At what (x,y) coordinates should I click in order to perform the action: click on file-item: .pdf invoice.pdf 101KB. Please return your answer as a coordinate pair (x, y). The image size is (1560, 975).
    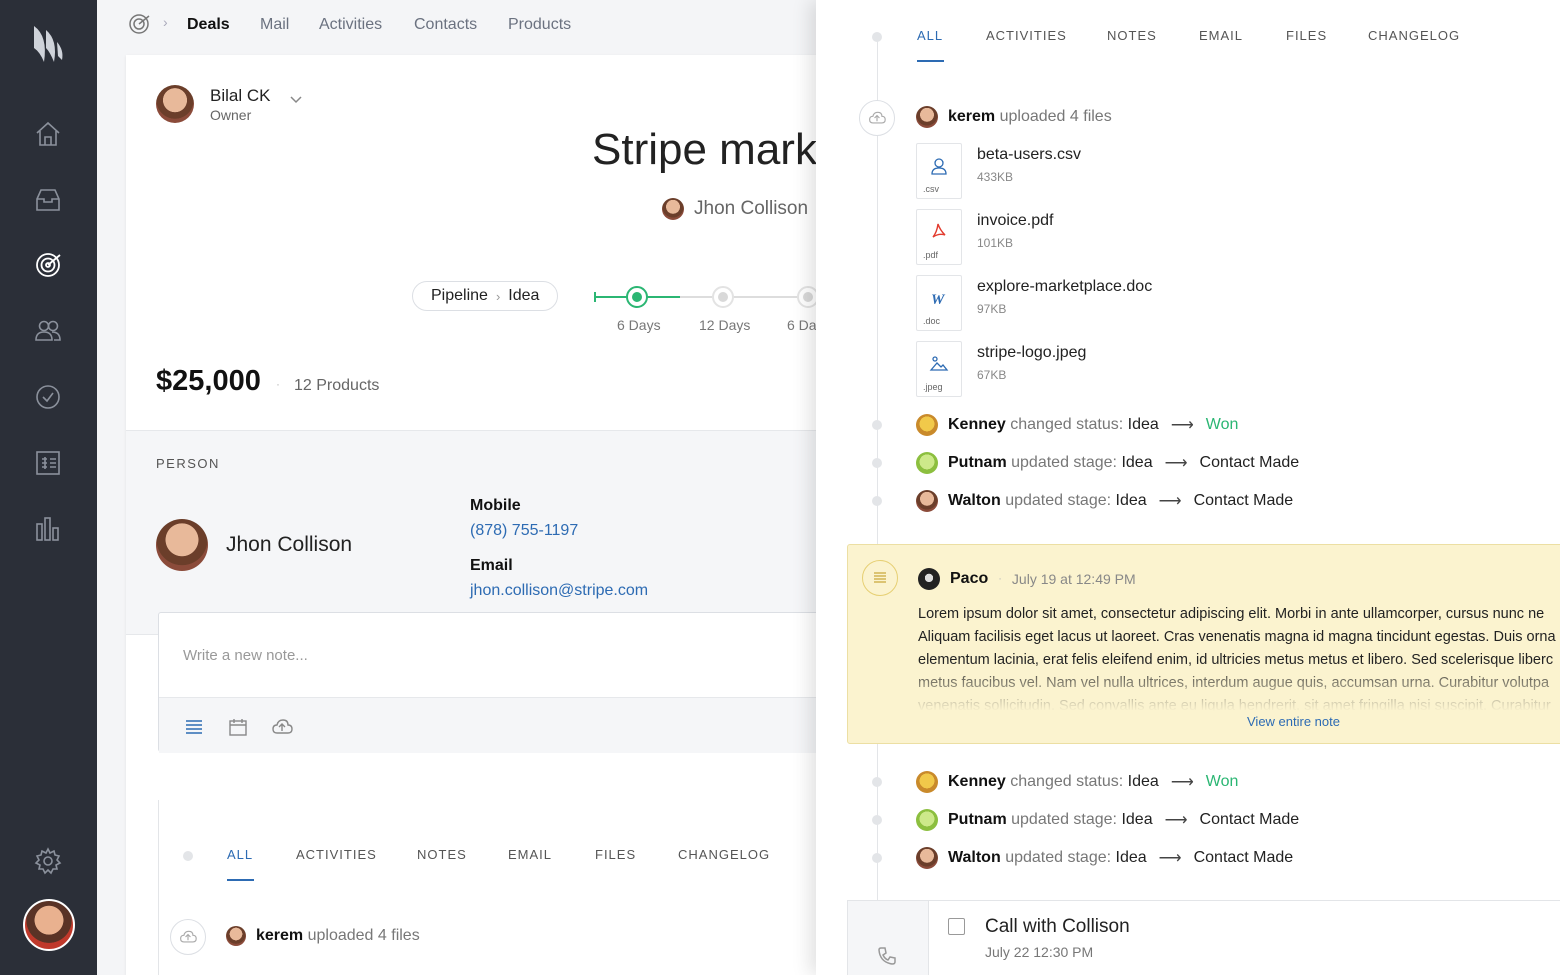
    Looking at the image, I should click on (1116, 237).